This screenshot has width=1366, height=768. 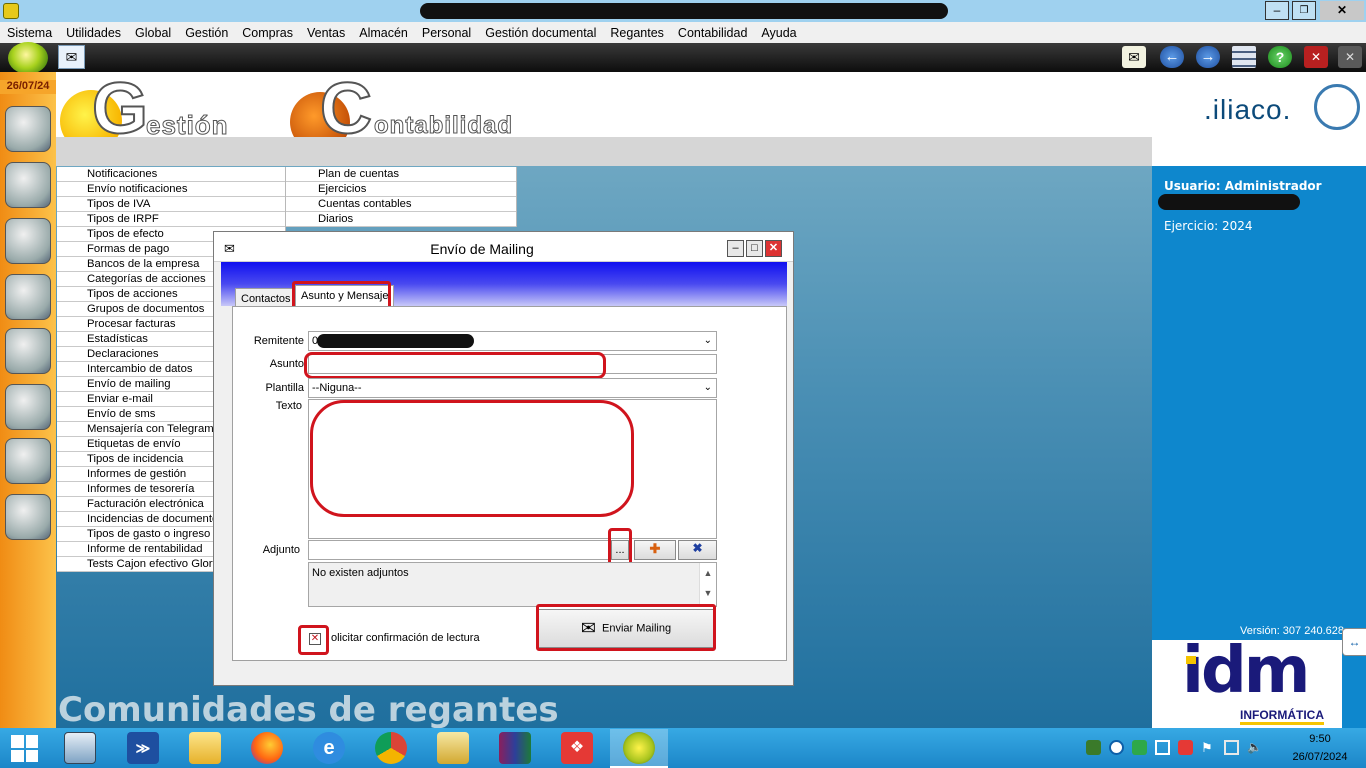 What do you see at coordinates (683, 11) in the screenshot?
I see `window-titlebar: – ❐ ✕` at bounding box center [683, 11].